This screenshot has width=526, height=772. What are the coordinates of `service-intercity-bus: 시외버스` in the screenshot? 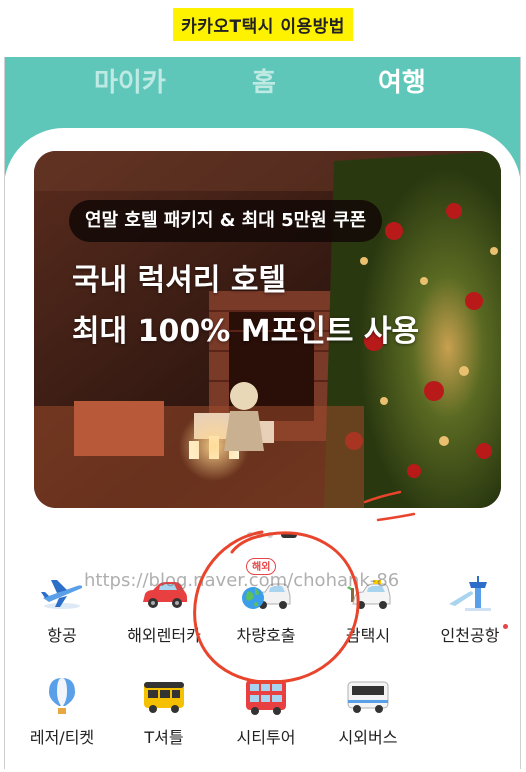 It's located at (368, 711).